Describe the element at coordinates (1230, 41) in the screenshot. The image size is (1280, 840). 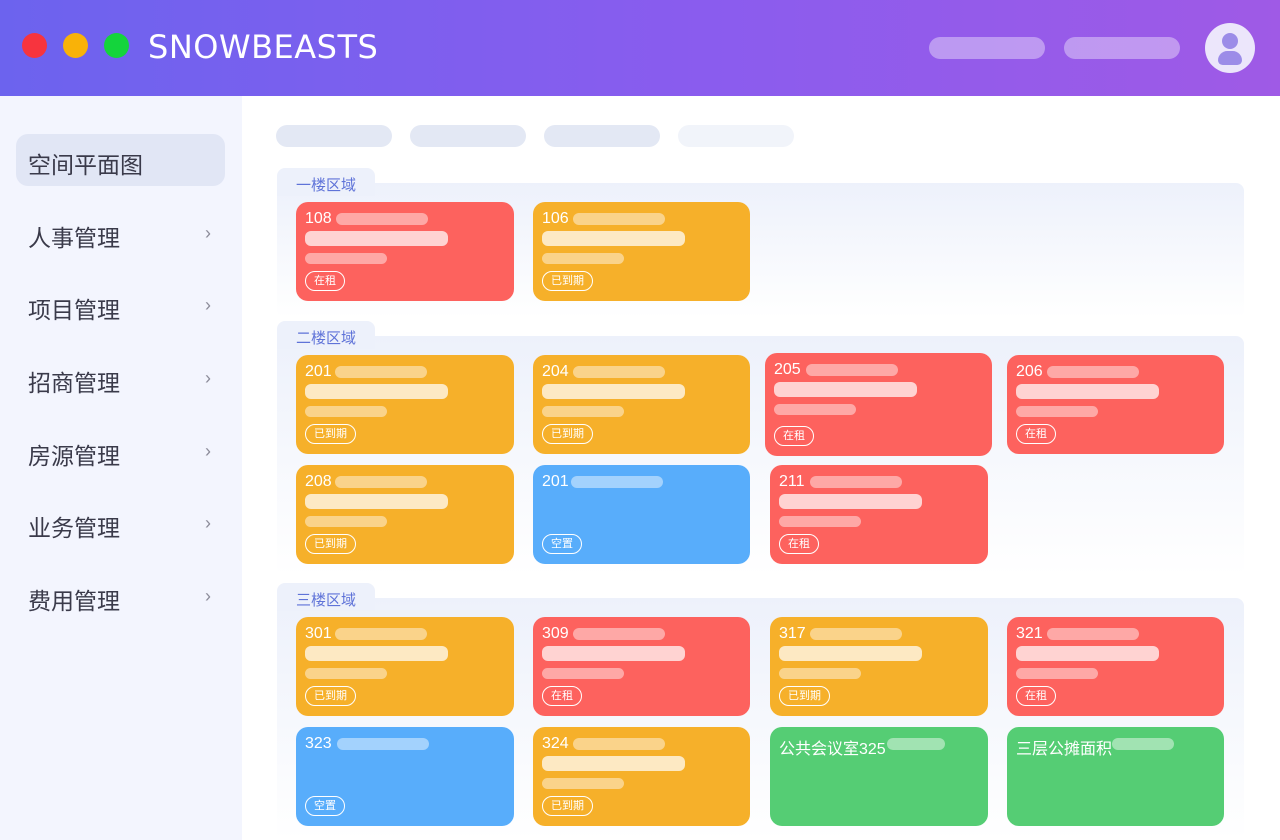
I see `avatar-head-shape` at that location.